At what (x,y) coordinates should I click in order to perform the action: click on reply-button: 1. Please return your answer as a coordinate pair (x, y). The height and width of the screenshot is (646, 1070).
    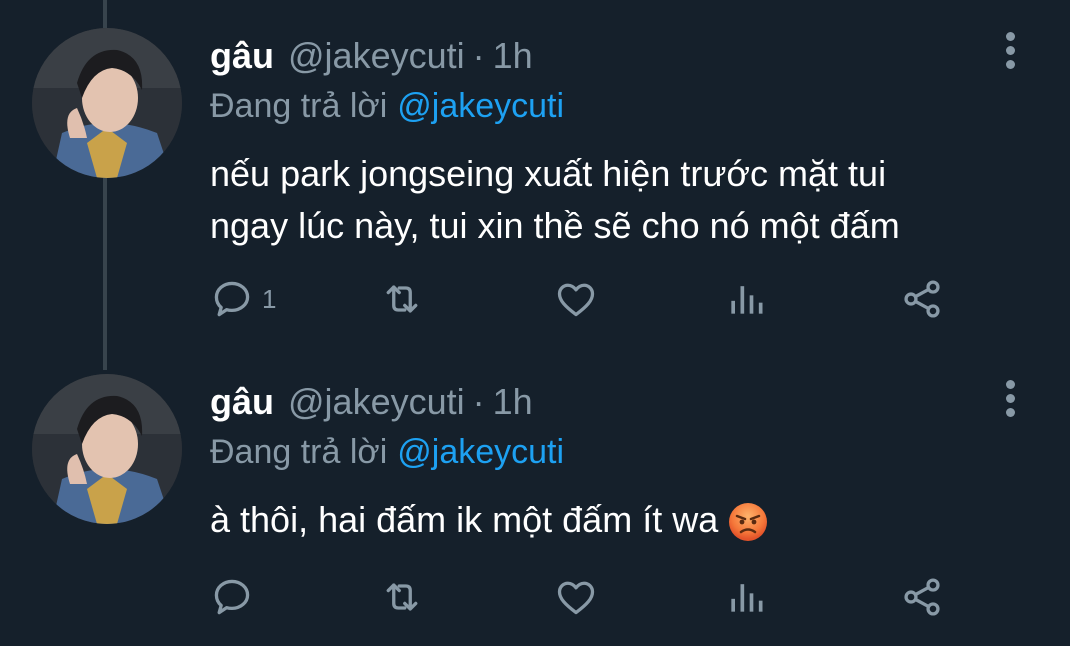
    Looking at the image, I should click on (243, 299).